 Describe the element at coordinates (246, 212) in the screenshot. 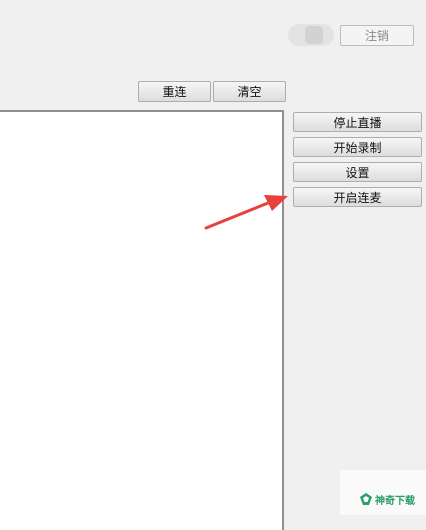

I see `red-arrow-icon` at that location.